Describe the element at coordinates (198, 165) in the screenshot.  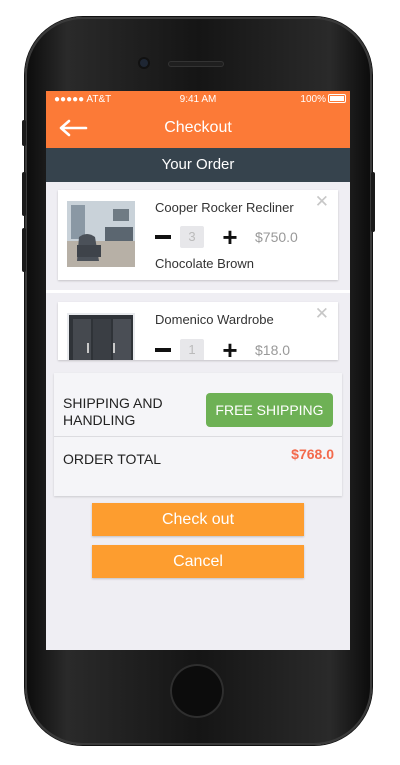
I see `section-title: Your Order` at that location.